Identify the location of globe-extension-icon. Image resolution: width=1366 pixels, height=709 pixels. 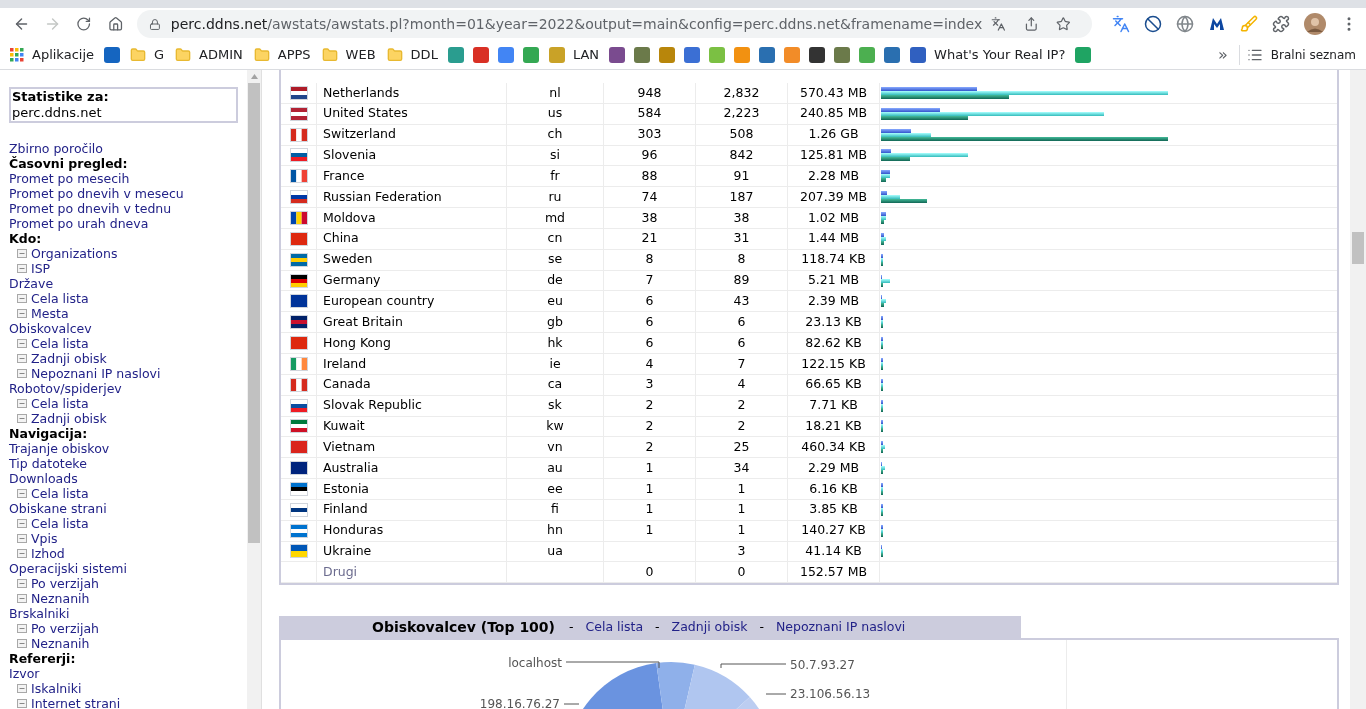
(1185, 24).